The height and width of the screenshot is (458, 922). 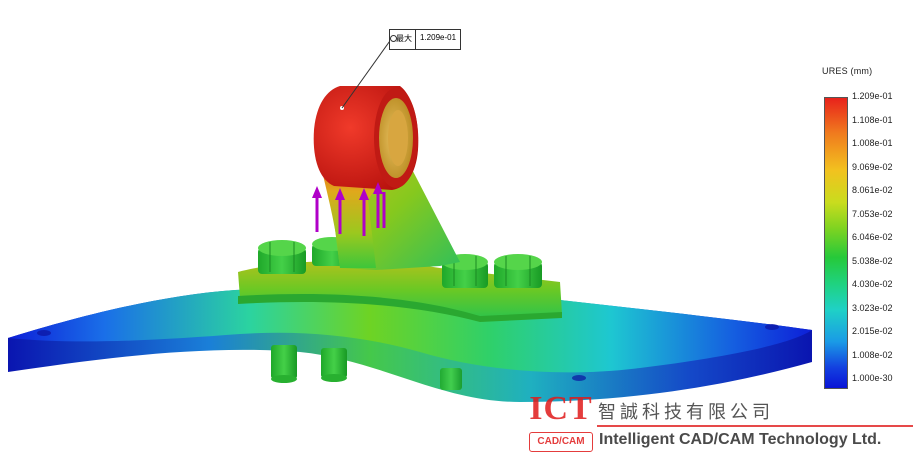 I want to click on probe-value: 1.209e-01, so click(x=438, y=37).